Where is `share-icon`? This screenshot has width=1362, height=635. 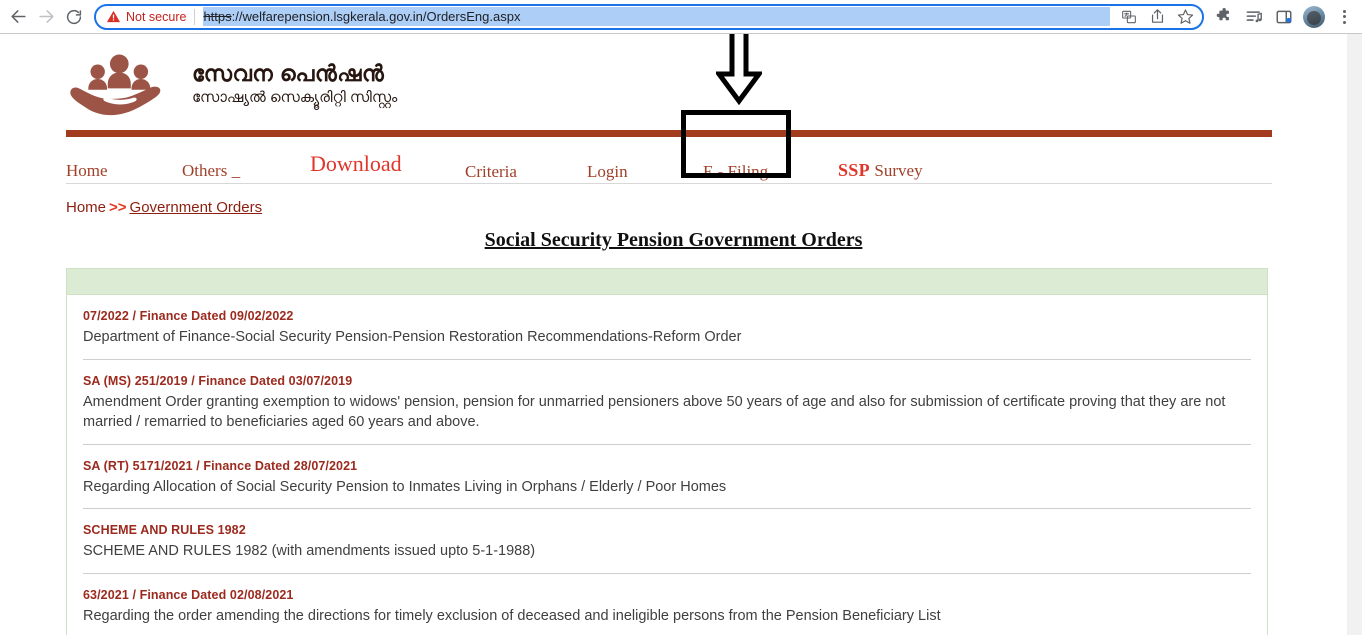 share-icon is located at coordinates (1157, 16).